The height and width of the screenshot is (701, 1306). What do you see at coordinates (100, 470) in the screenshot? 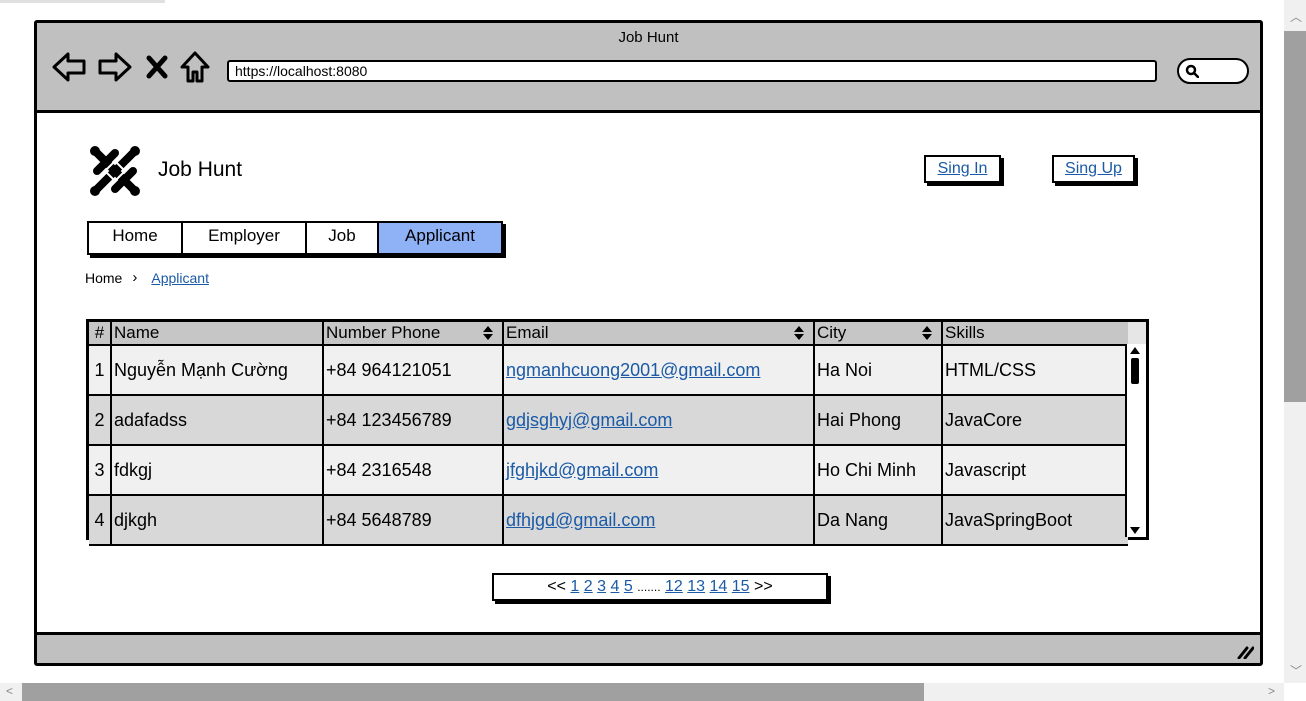
I see `row-number: 3` at bounding box center [100, 470].